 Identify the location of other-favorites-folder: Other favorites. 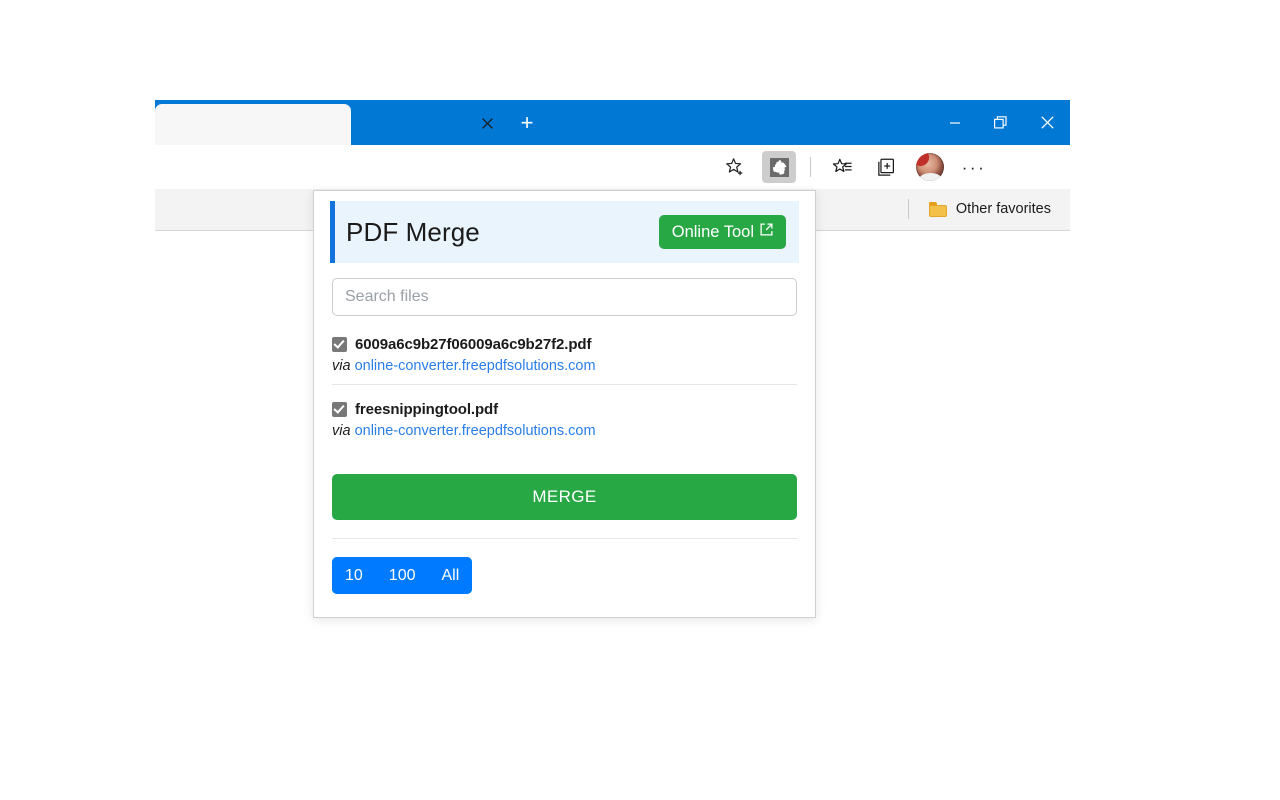
(990, 209).